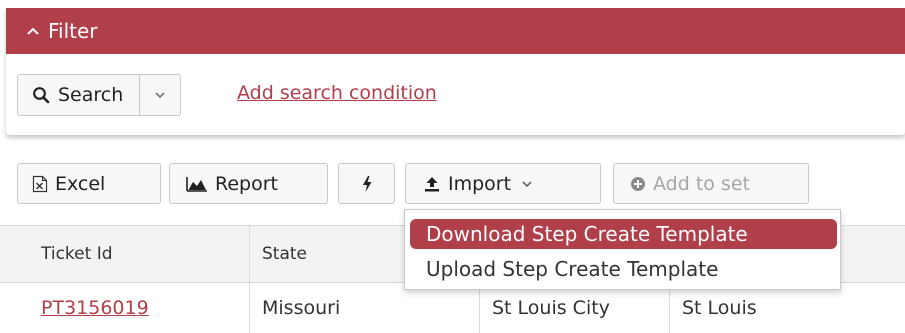  Describe the element at coordinates (40, 184) in the screenshot. I see `excel-file-icon` at that location.